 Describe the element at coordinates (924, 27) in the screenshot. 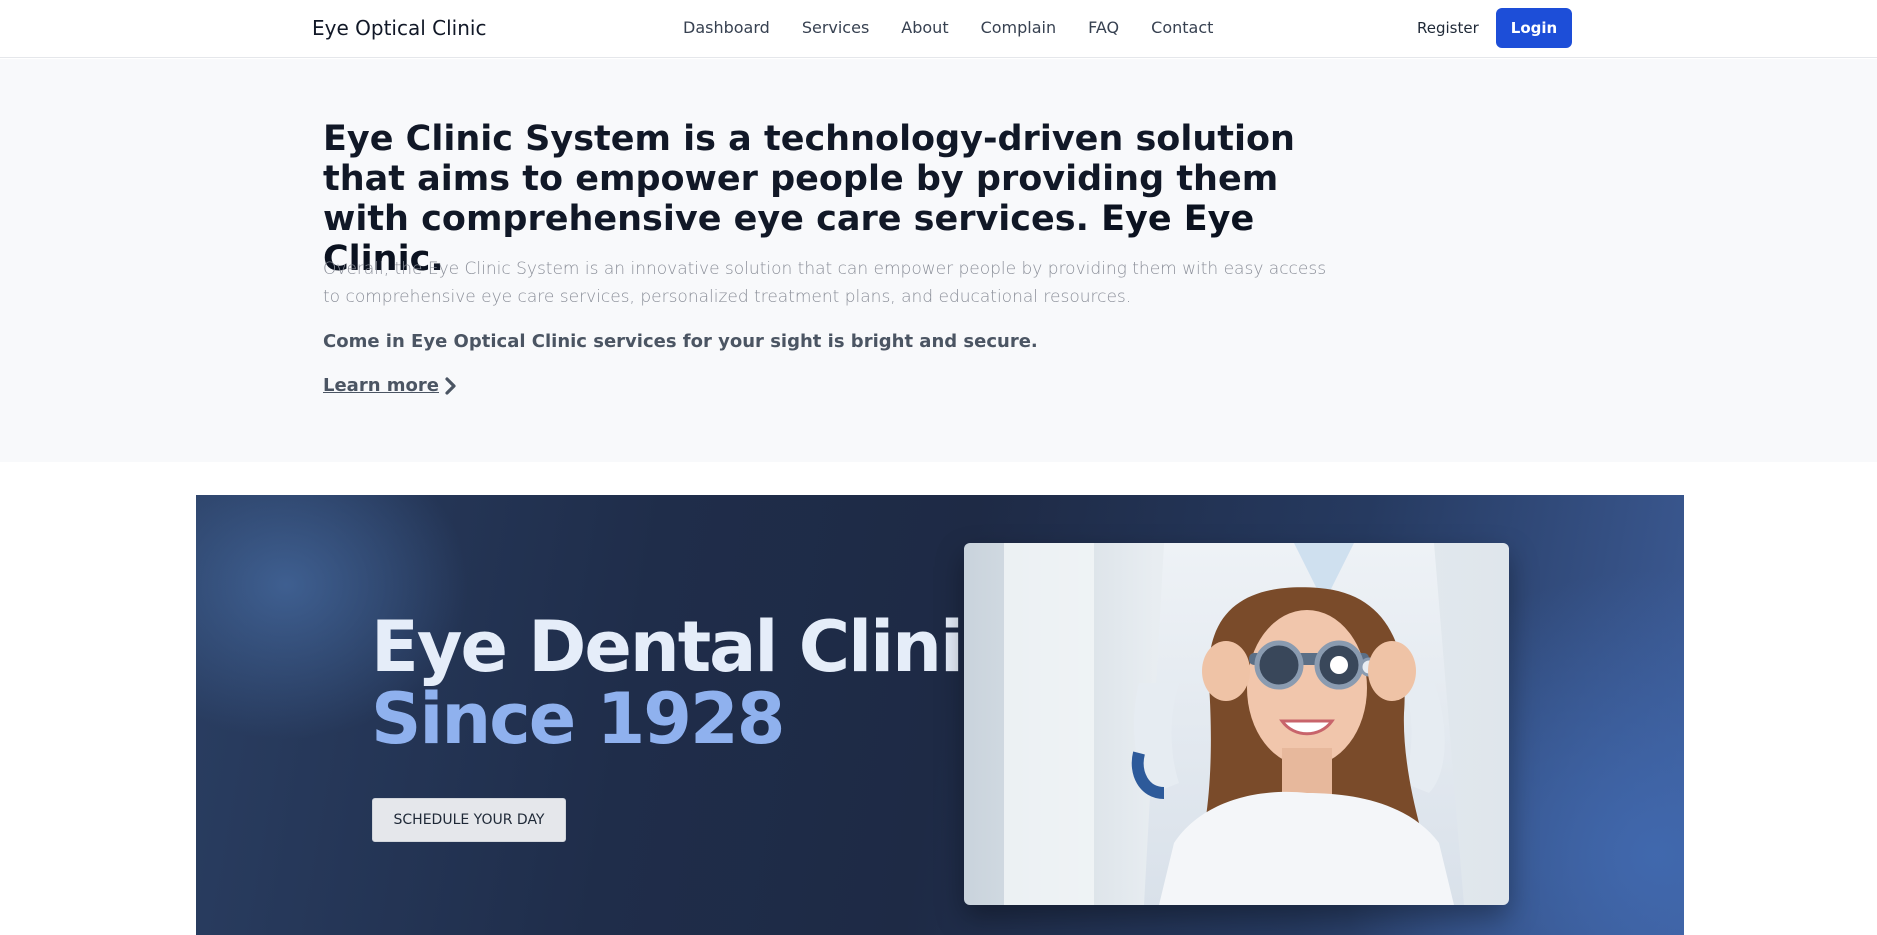

I see `nav-about: About` at that location.